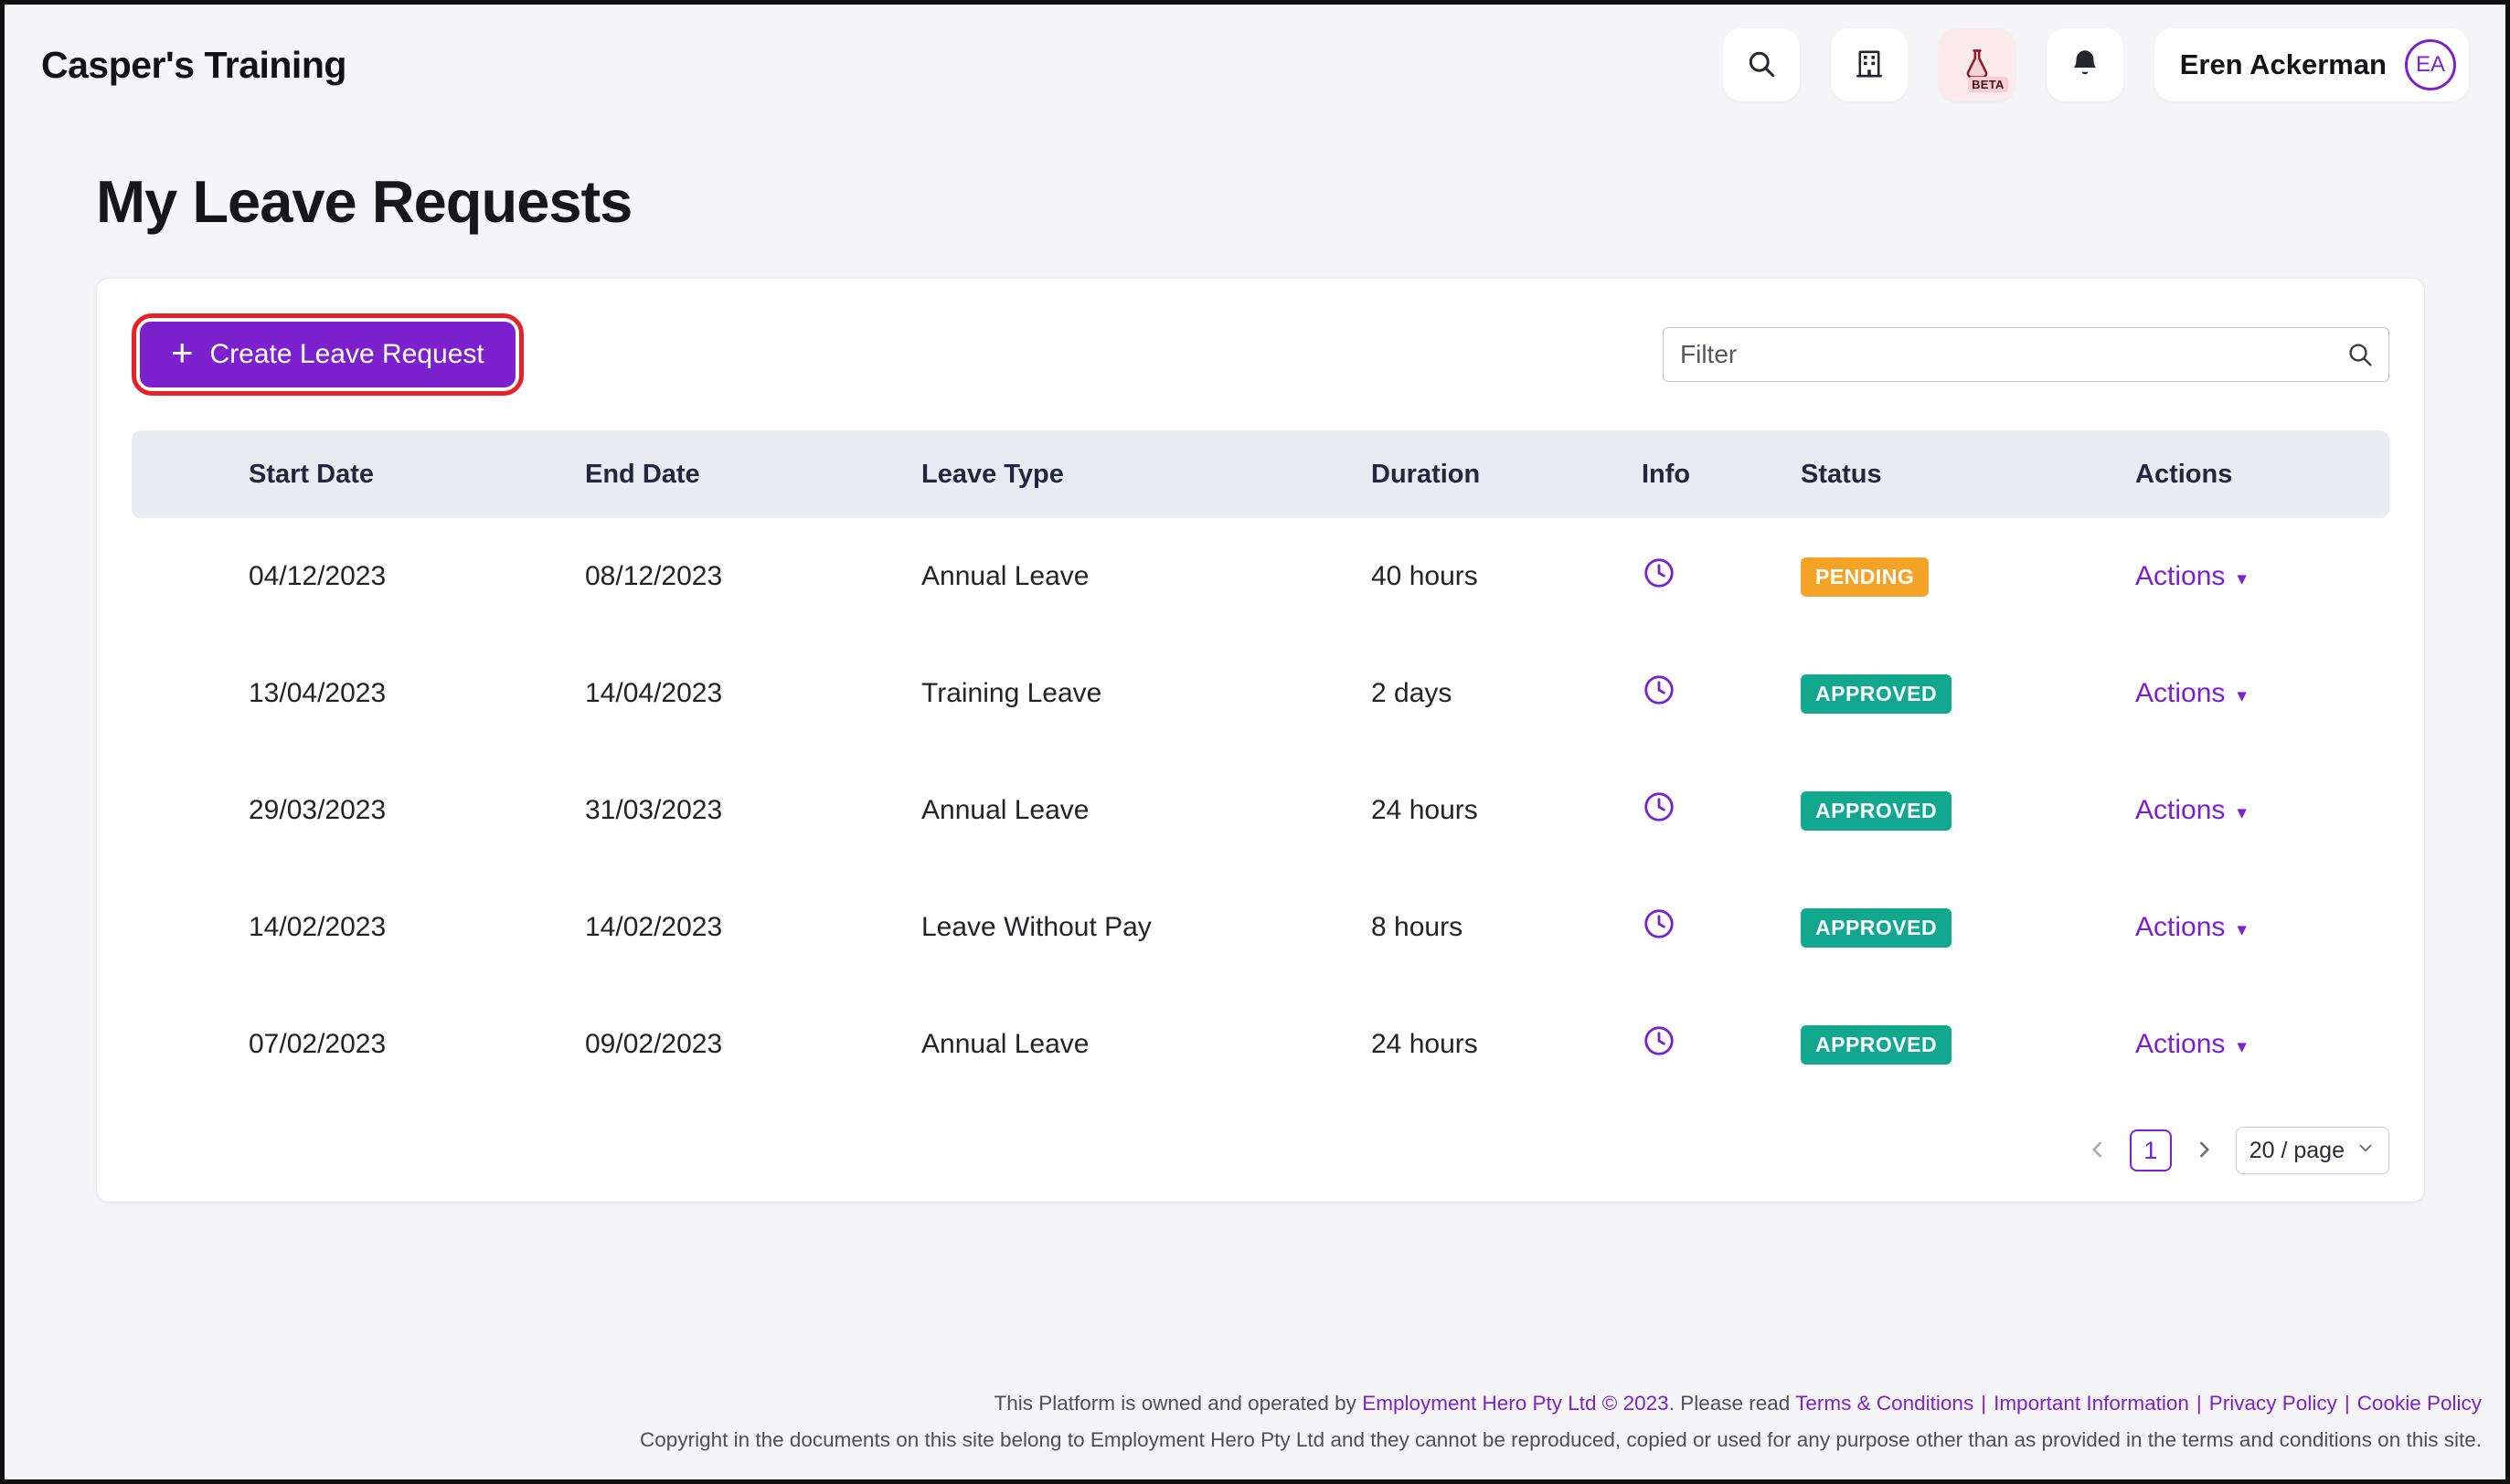  What do you see at coordinates (1425, 576) in the screenshot?
I see `cell-duration: 40 hours` at bounding box center [1425, 576].